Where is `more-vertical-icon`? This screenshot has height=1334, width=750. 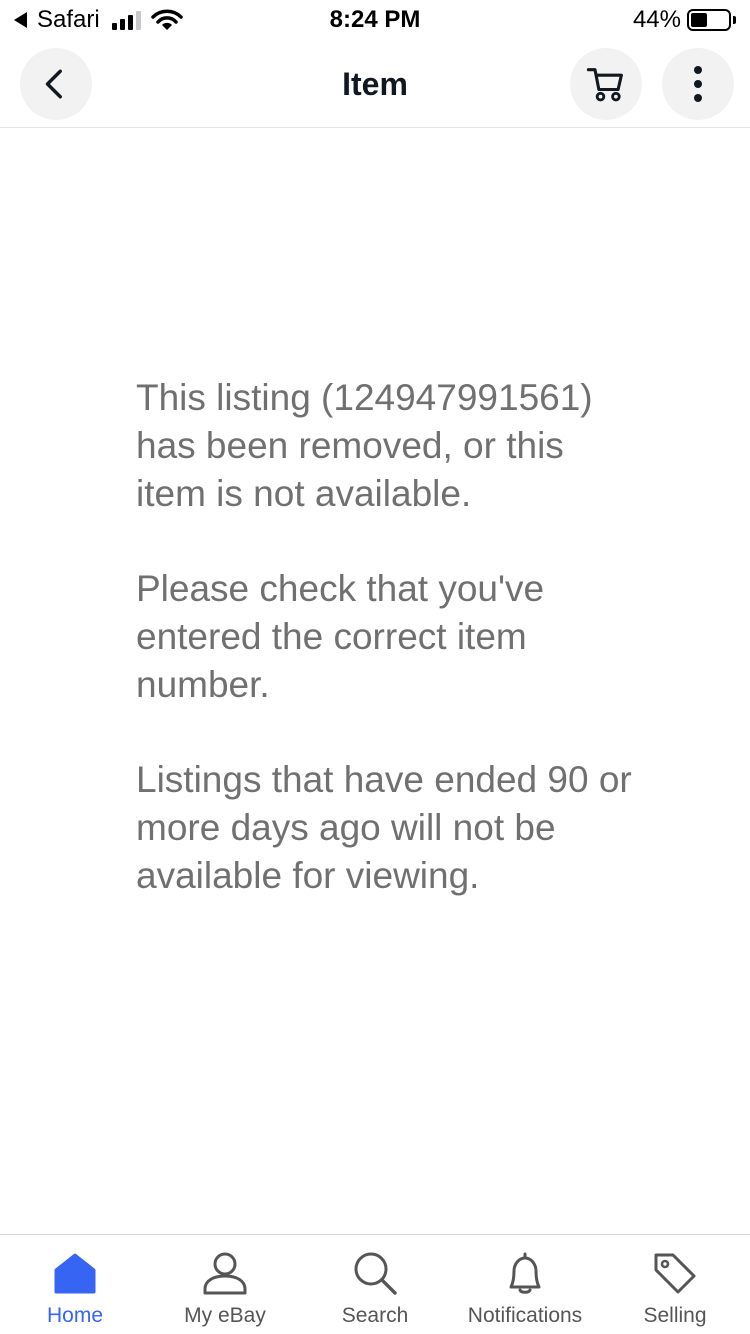 more-vertical-icon is located at coordinates (698, 84).